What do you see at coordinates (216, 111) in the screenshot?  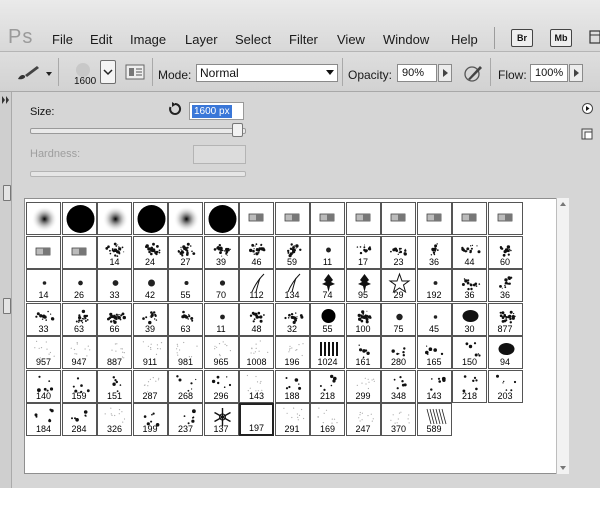 I see `size-input: 1600 px` at bounding box center [216, 111].